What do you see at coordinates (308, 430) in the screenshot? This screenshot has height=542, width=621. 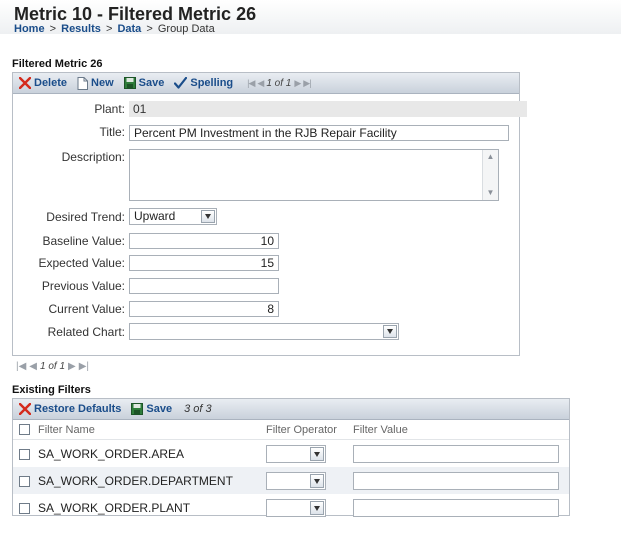 I see `column-header-filter-operator: Filter Operator` at bounding box center [308, 430].